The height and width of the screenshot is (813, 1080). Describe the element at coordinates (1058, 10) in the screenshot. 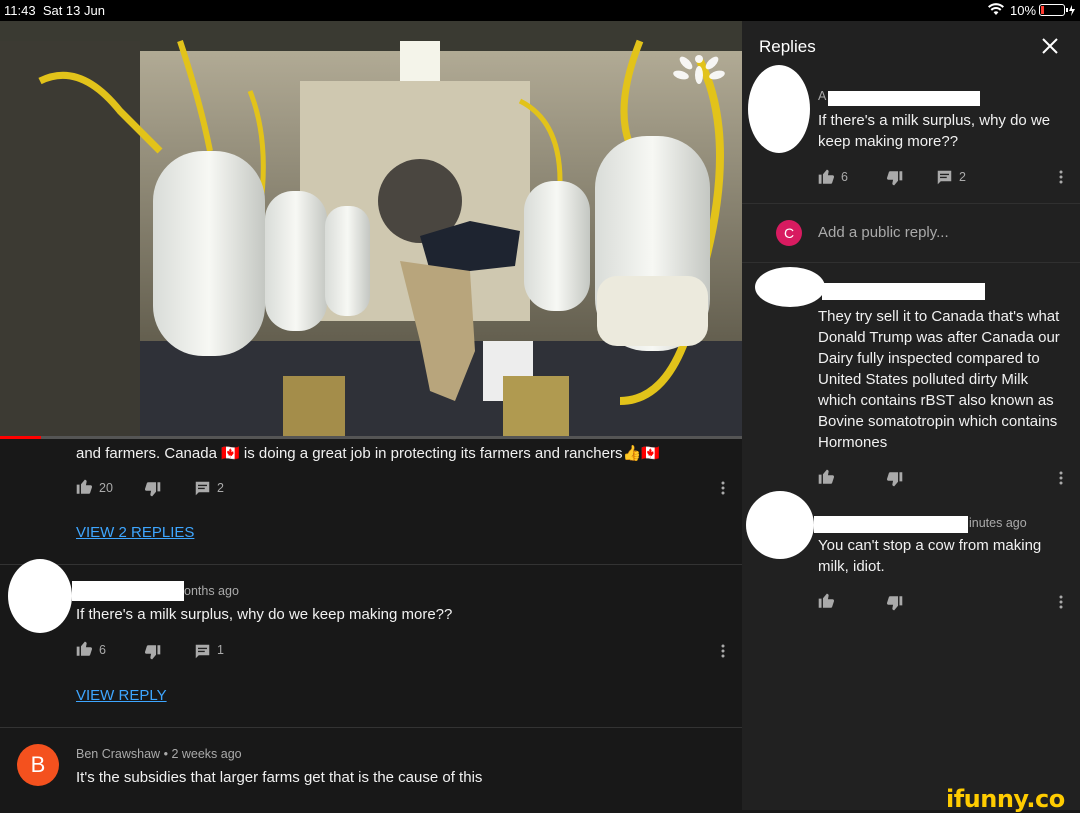

I see `battery-icon` at that location.